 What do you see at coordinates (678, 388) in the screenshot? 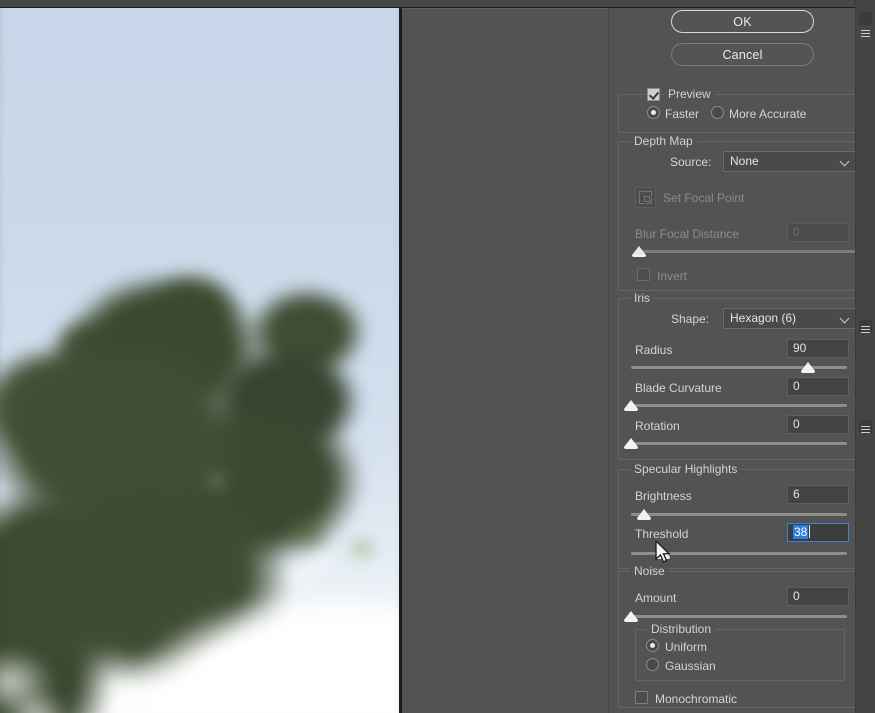
I see `blade-curvature-label: Blade Curvature` at bounding box center [678, 388].